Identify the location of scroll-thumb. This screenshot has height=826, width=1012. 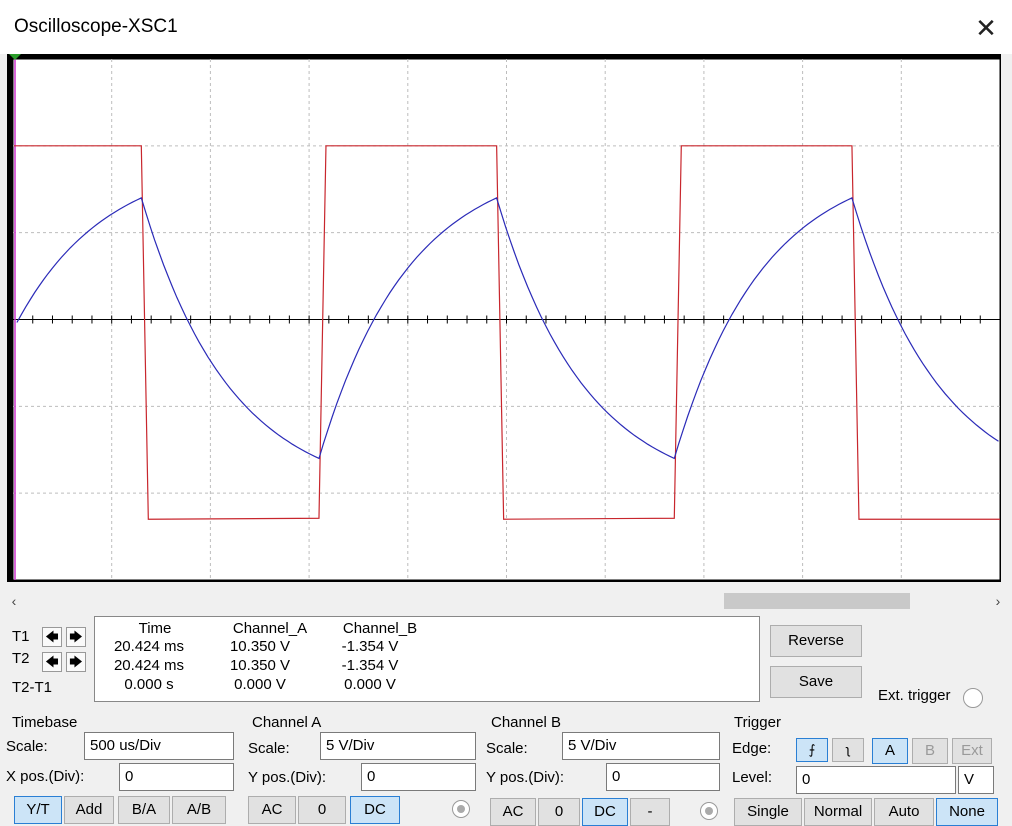
(817, 601).